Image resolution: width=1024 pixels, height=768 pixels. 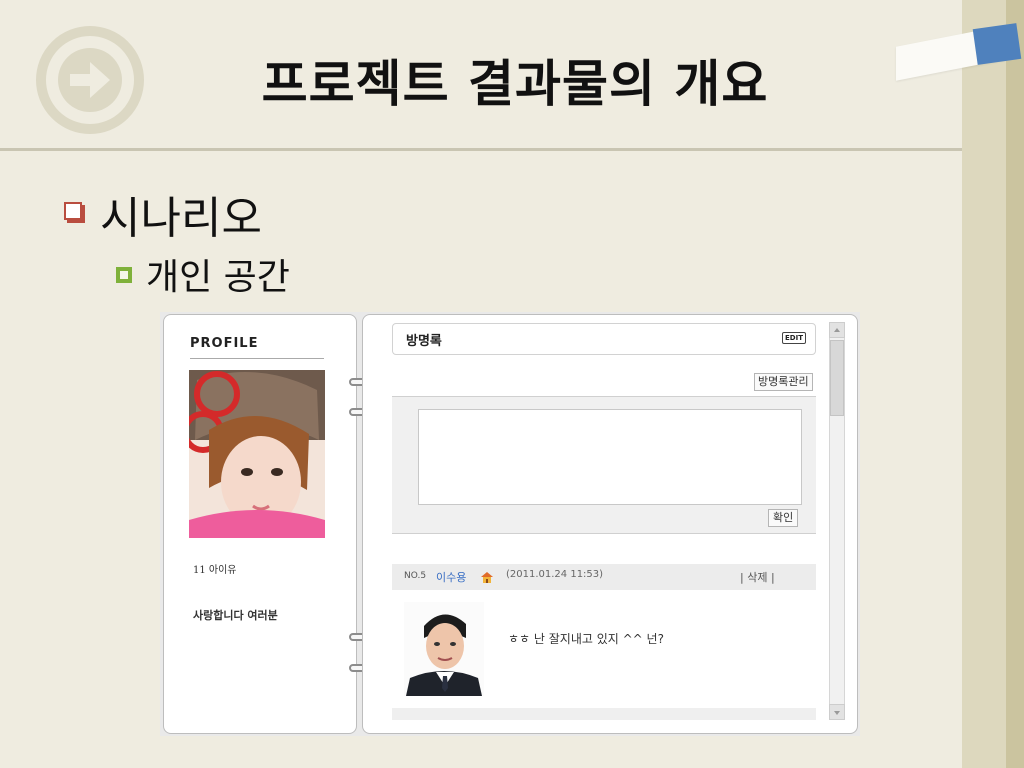 I want to click on profile-name: 11 아이유, so click(x=215, y=570).